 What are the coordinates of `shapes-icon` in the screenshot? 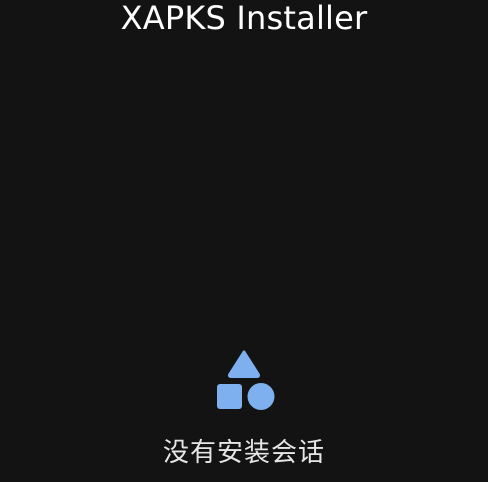 It's located at (246, 380).